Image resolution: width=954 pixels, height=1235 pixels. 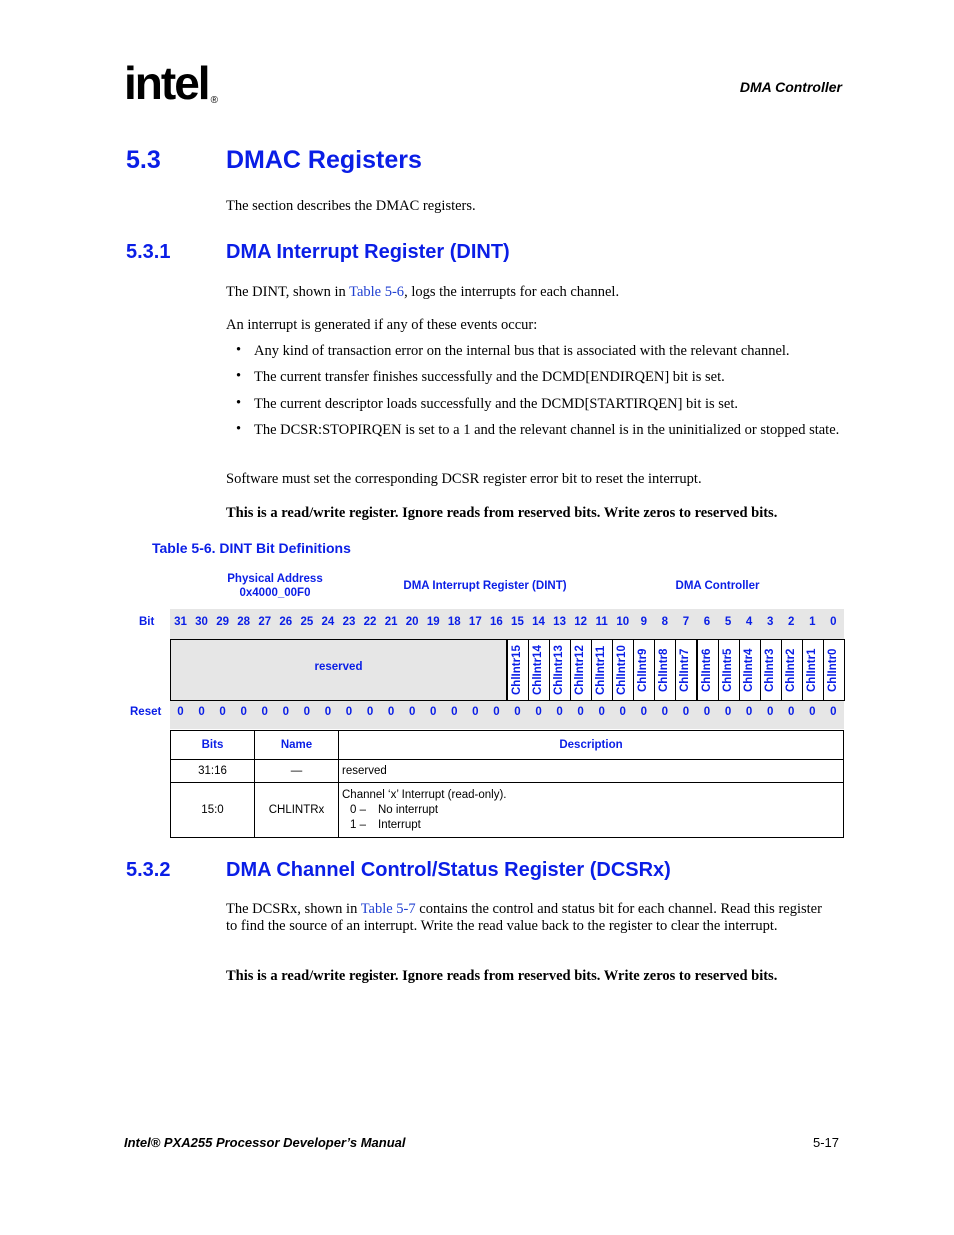 I want to click on channel-field: ChlIntr15, so click(x=517, y=670).